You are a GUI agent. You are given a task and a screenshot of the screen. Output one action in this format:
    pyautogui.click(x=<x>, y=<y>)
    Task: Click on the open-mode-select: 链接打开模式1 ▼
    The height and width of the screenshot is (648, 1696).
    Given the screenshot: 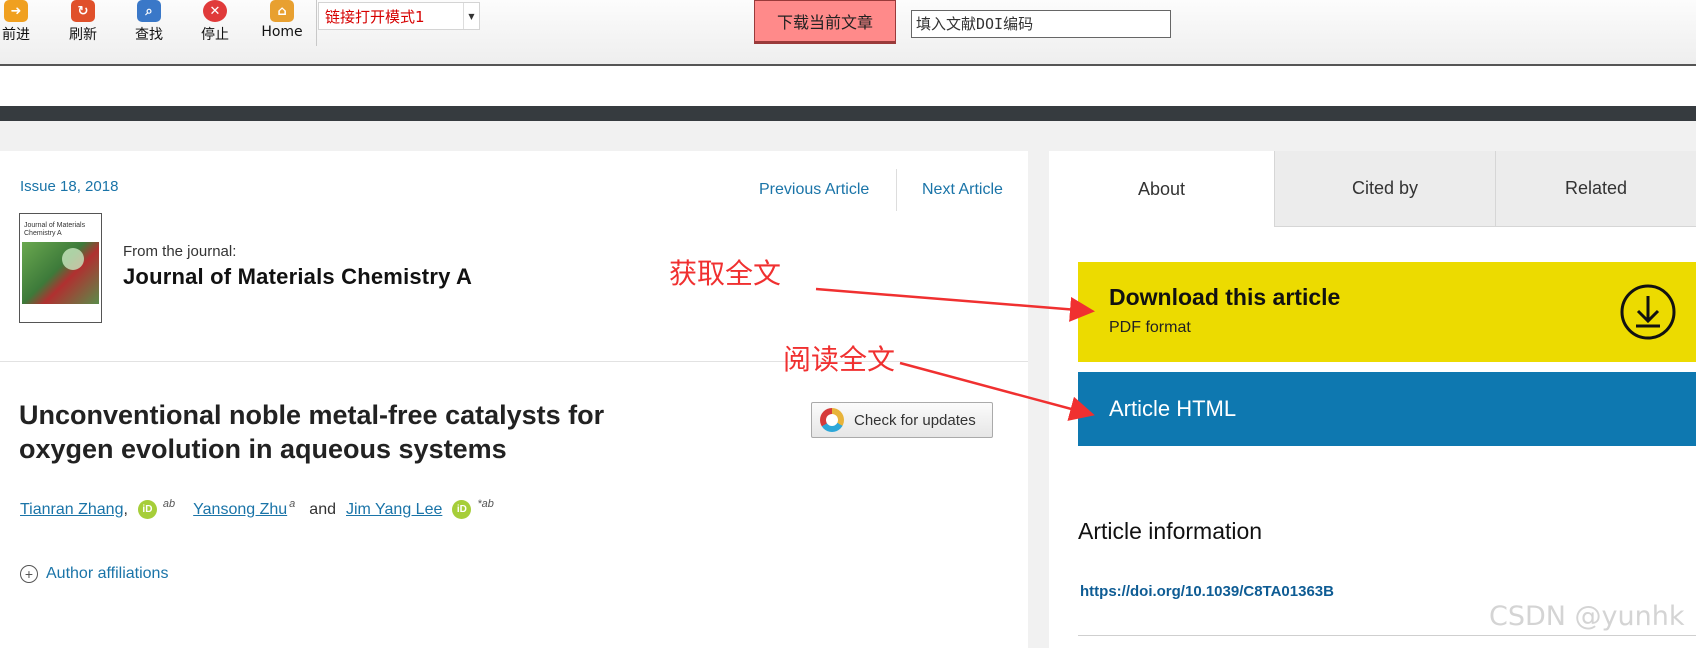 What is the action you would take?
    pyautogui.click(x=399, y=16)
    